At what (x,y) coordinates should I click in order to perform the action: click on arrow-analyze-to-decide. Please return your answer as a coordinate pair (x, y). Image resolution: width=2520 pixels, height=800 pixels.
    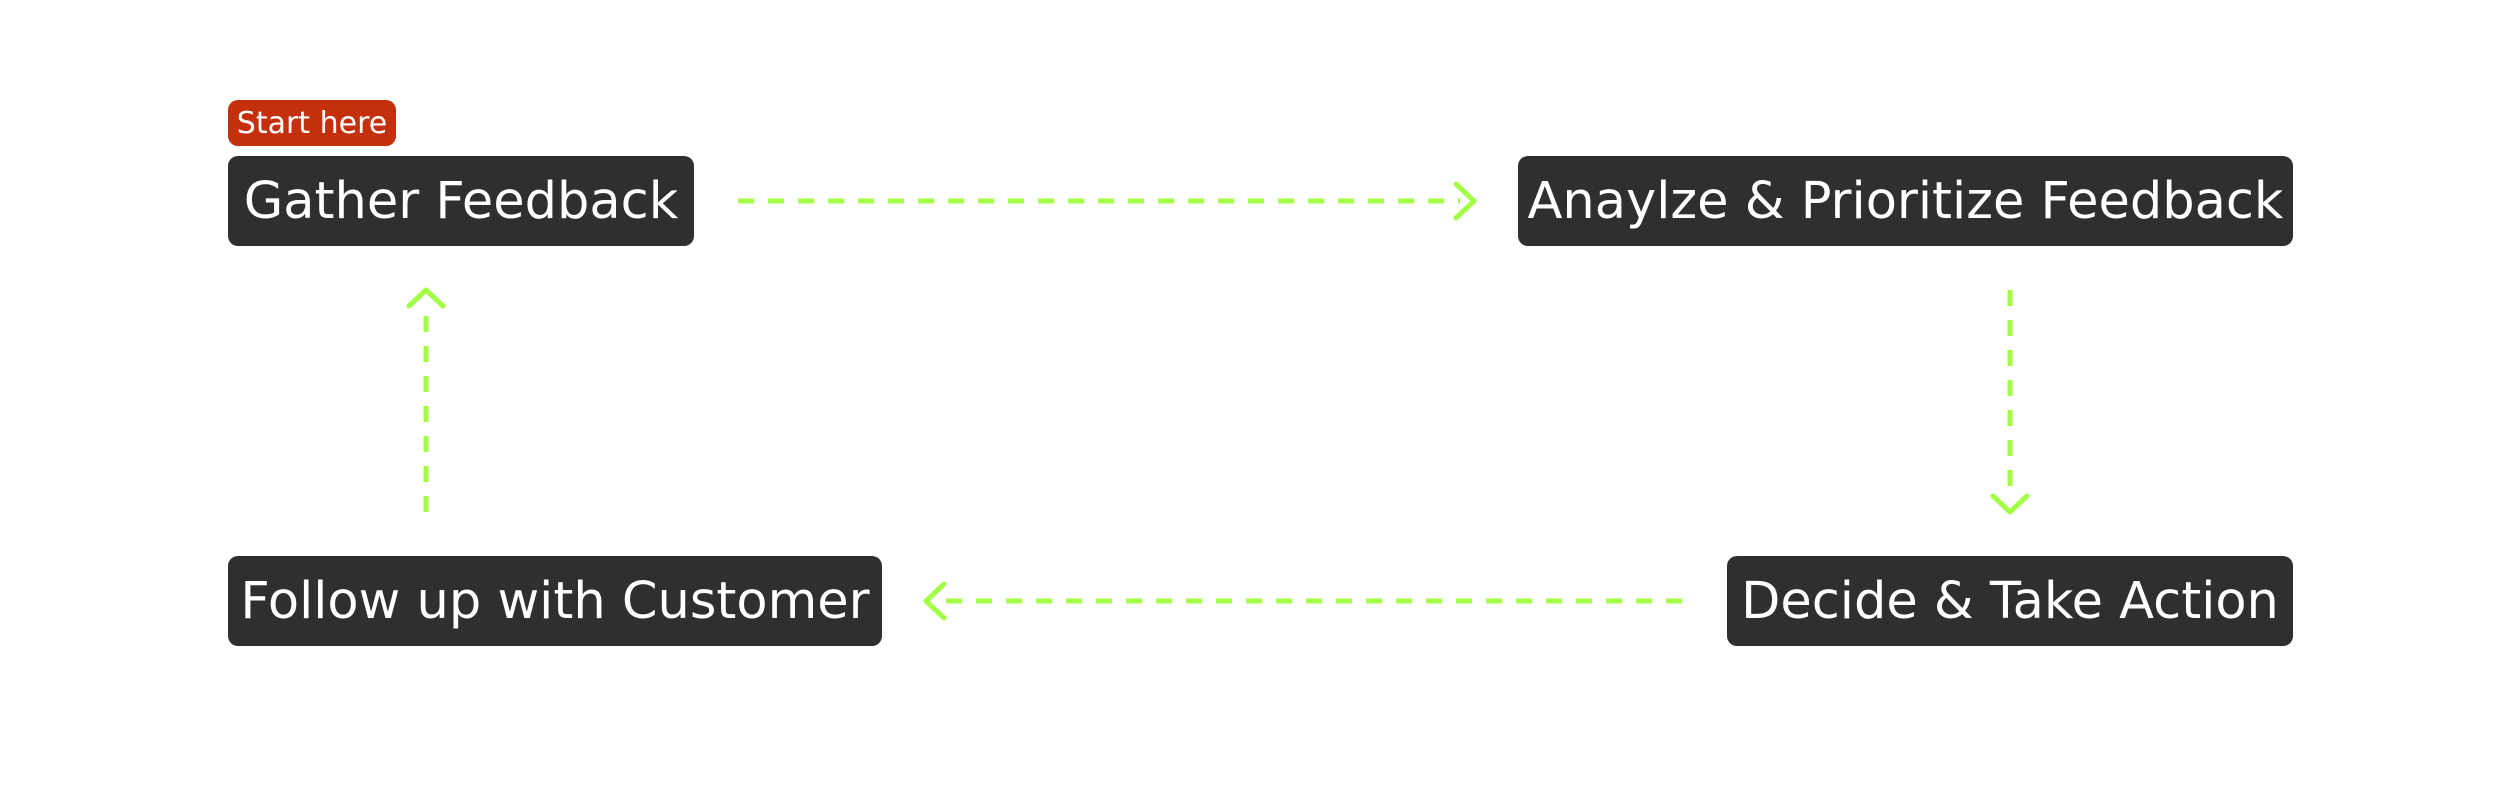
    Looking at the image, I should click on (2010, 402).